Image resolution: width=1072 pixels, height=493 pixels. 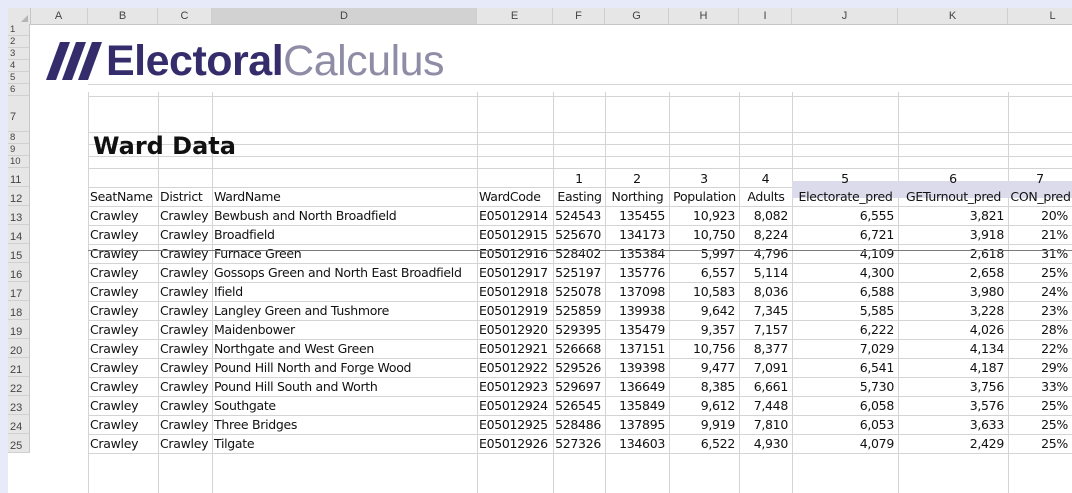 What do you see at coordinates (19, 443) in the screenshot?
I see `row-header-25: 25` at bounding box center [19, 443].